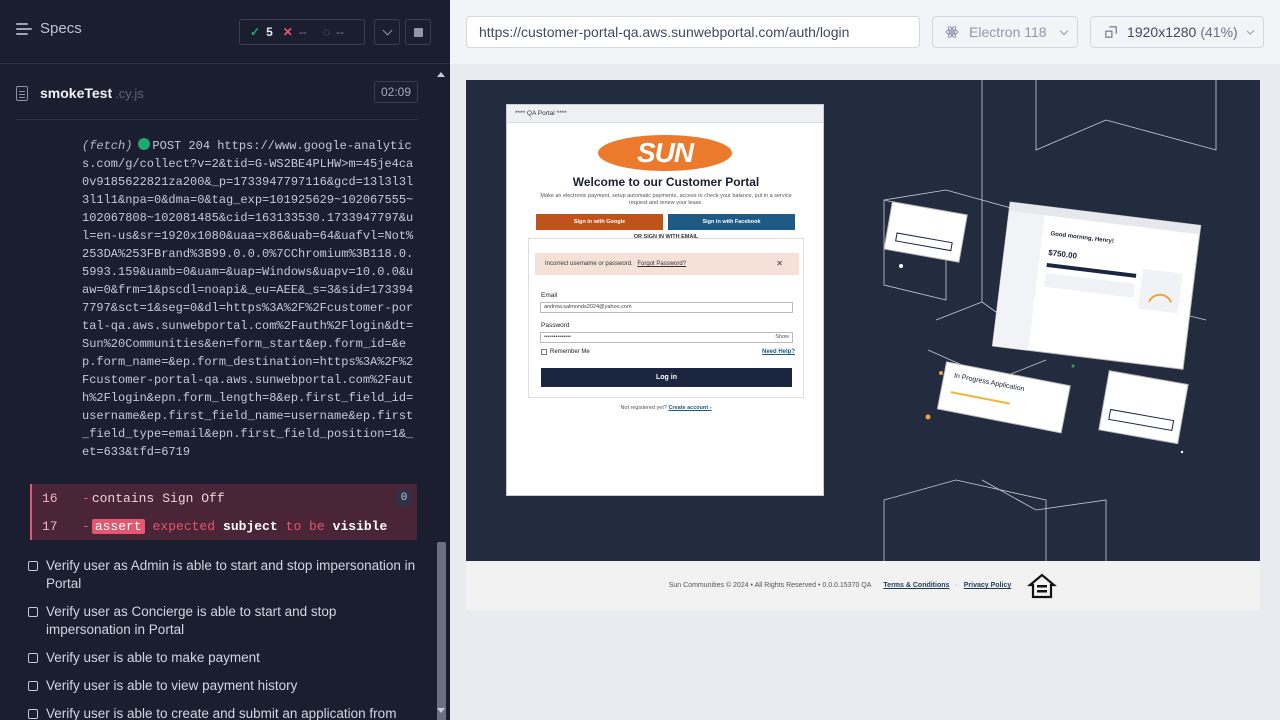 The width and height of the screenshot is (1280, 720). Describe the element at coordinates (666, 377) in the screenshot. I see `login-button: Log in` at that location.